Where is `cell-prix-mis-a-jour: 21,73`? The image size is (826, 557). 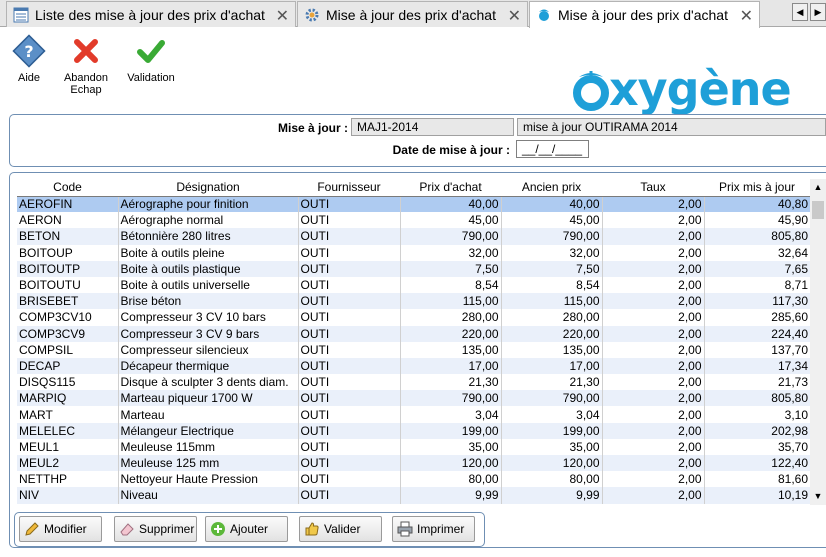 cell-prix-mis-a-jour: 21,73 is located at coordinates (756, 382).